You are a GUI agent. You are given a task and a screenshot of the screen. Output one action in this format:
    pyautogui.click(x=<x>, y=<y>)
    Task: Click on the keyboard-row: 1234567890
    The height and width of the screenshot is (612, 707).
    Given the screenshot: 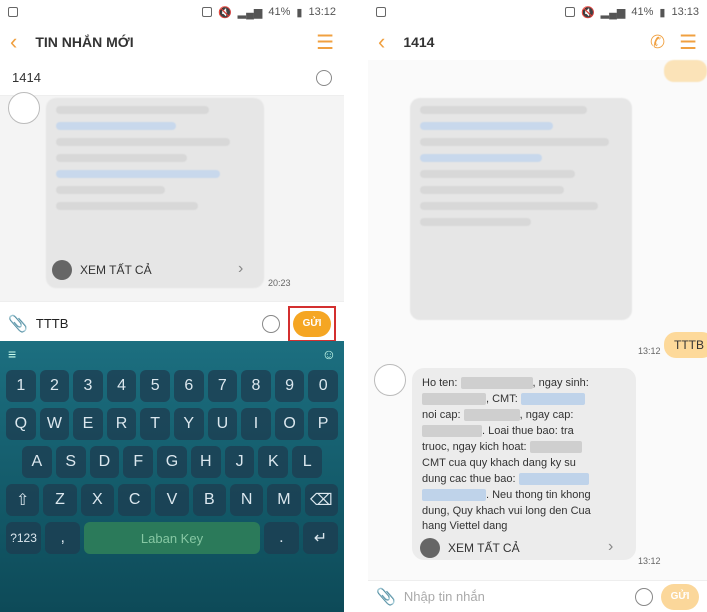 What is the action you would take?
    pyautogui.click(x=172, y=386)
    